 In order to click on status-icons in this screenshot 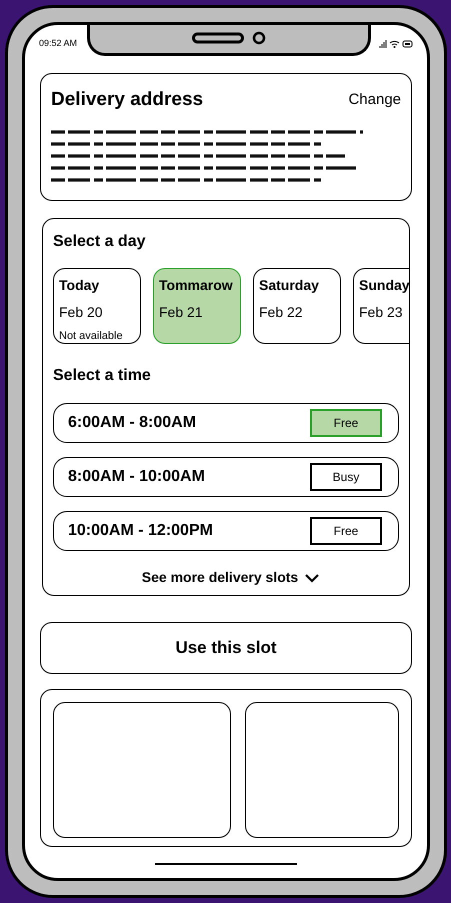, I will do `click(396, 44)`.